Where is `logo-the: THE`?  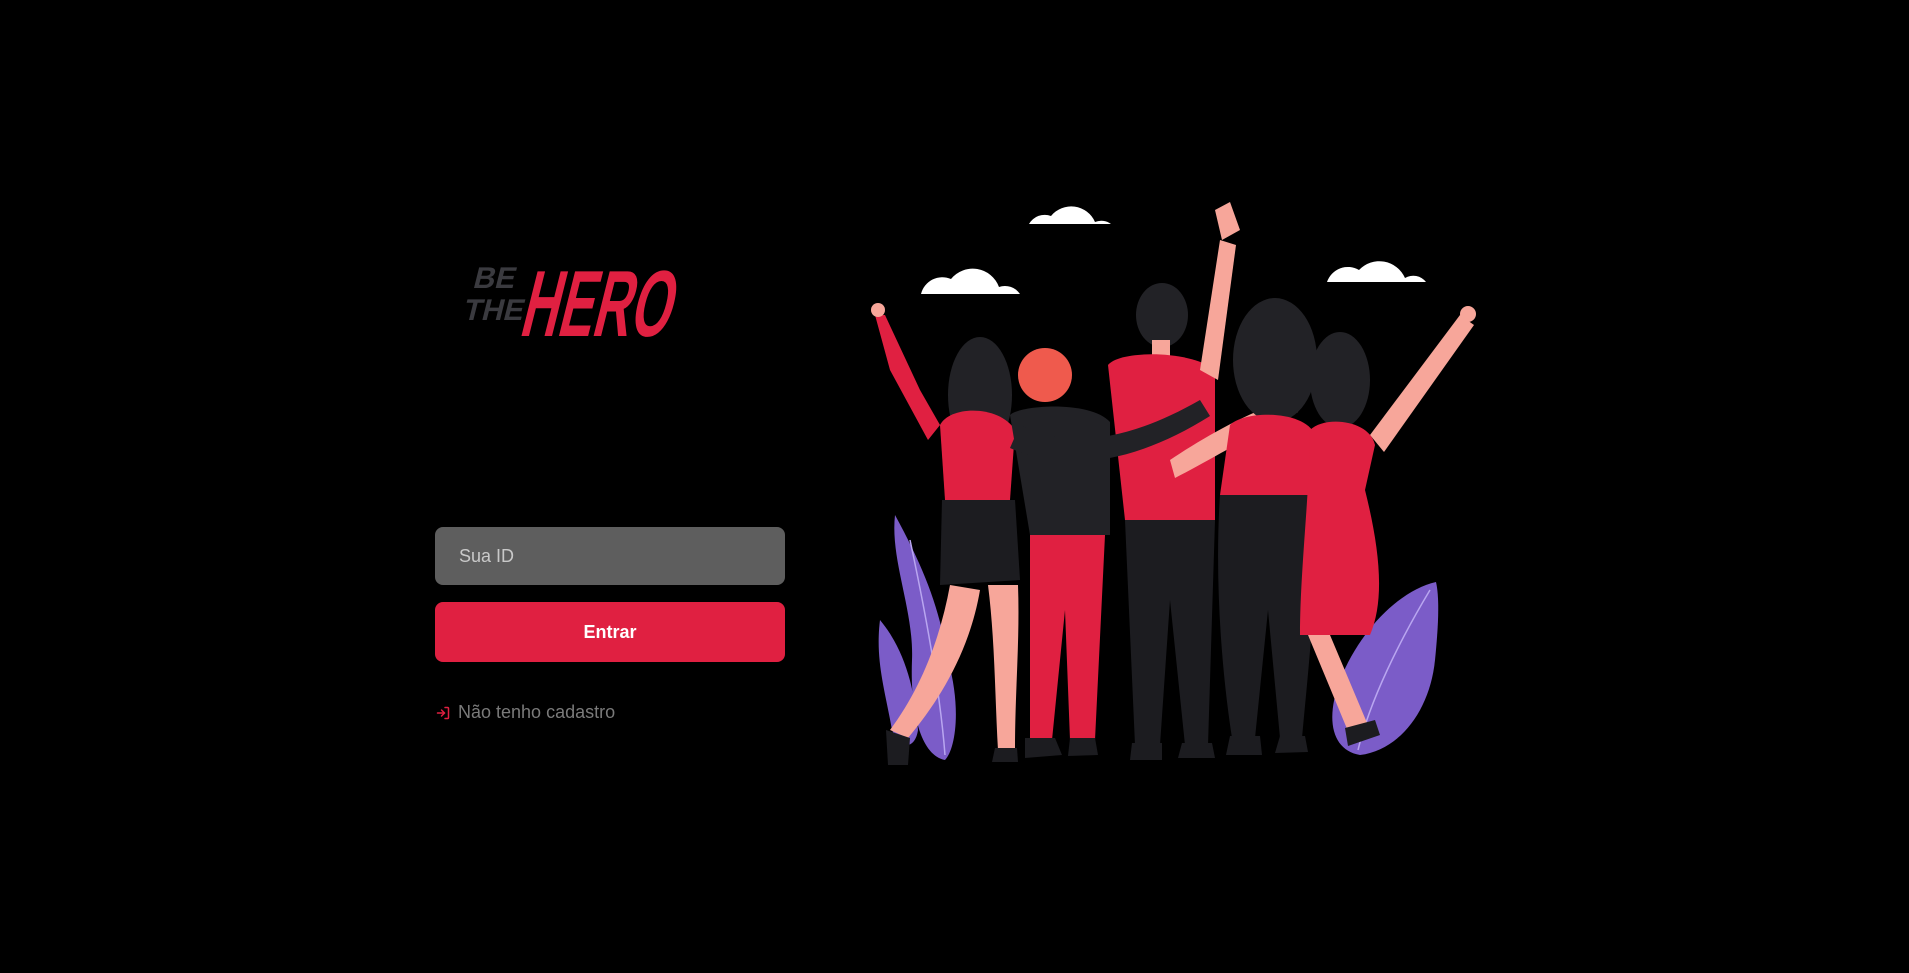
logo-the: THE is located at coordinates (494, 309).